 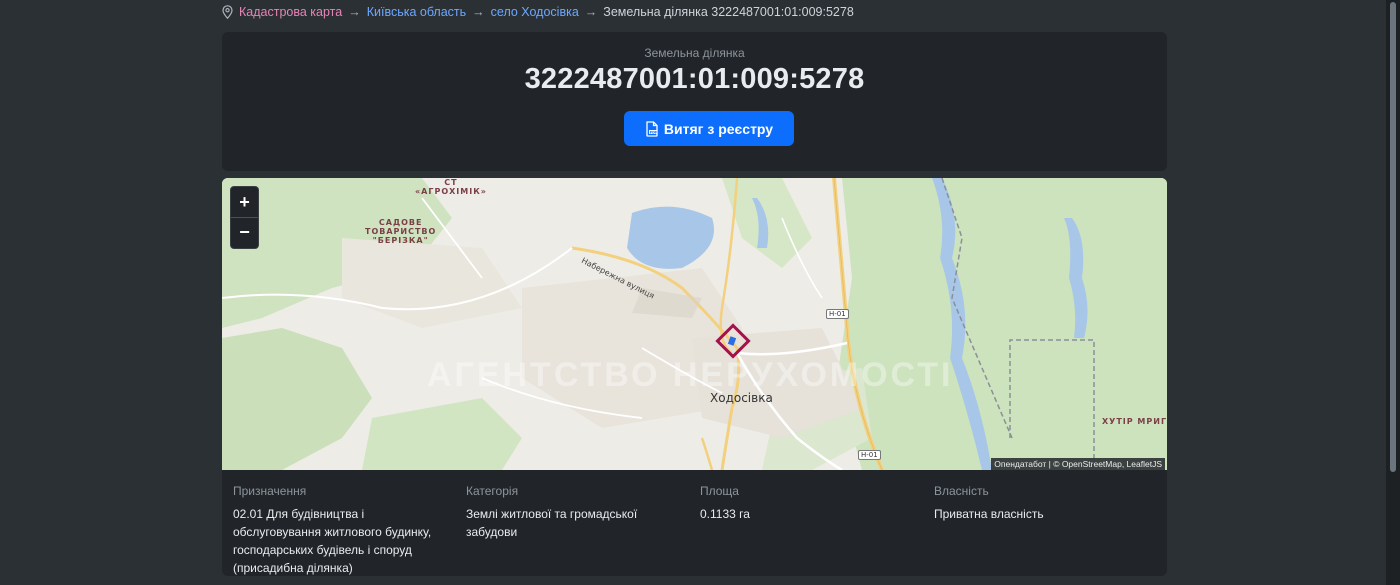 I want to click on map-label-khutir-mryhy: ХУТІР МРИГИ, so click(x=1134, y=421).